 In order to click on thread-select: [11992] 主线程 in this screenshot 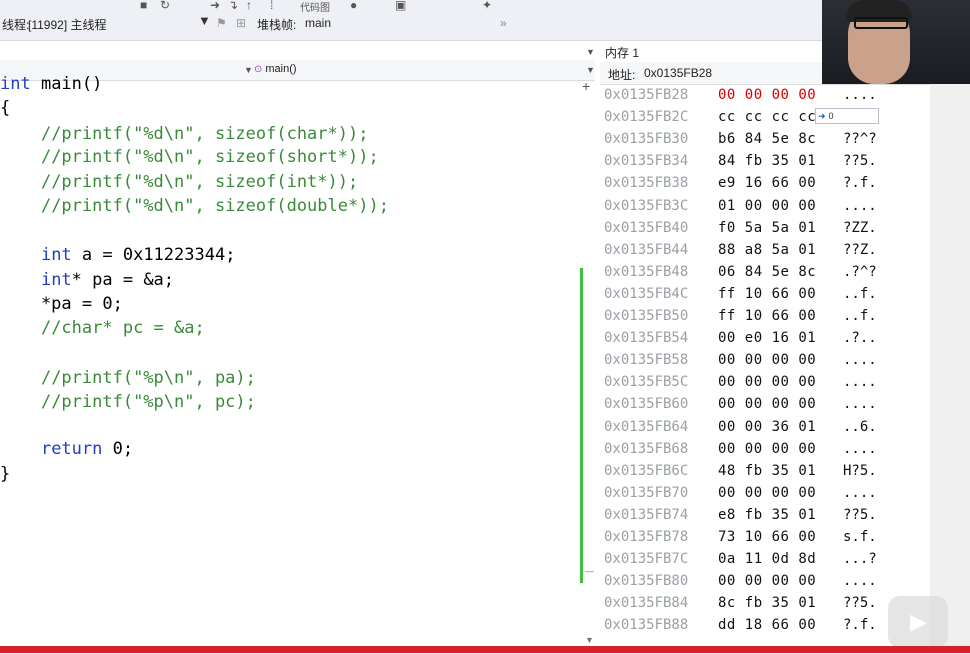, I will do `click(67, 24)`.